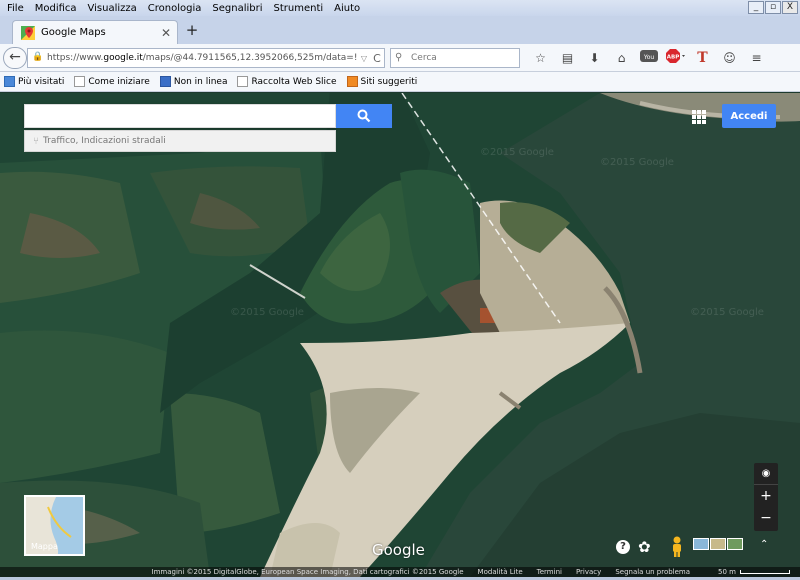  Describe the element at coordinates (112, 81) in the screenshot. I see `bookmark-come-iniziare: Come iniziare` at that location.